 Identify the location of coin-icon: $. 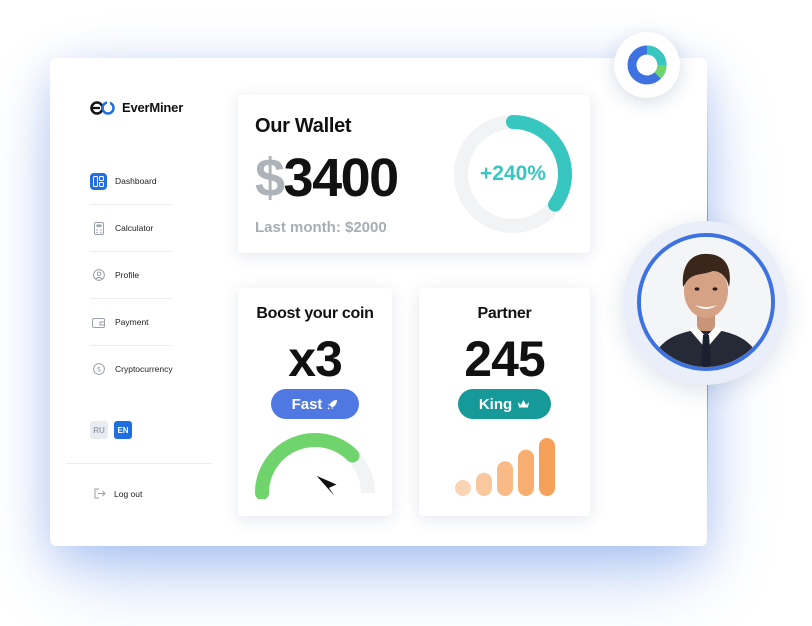
(98, 369).